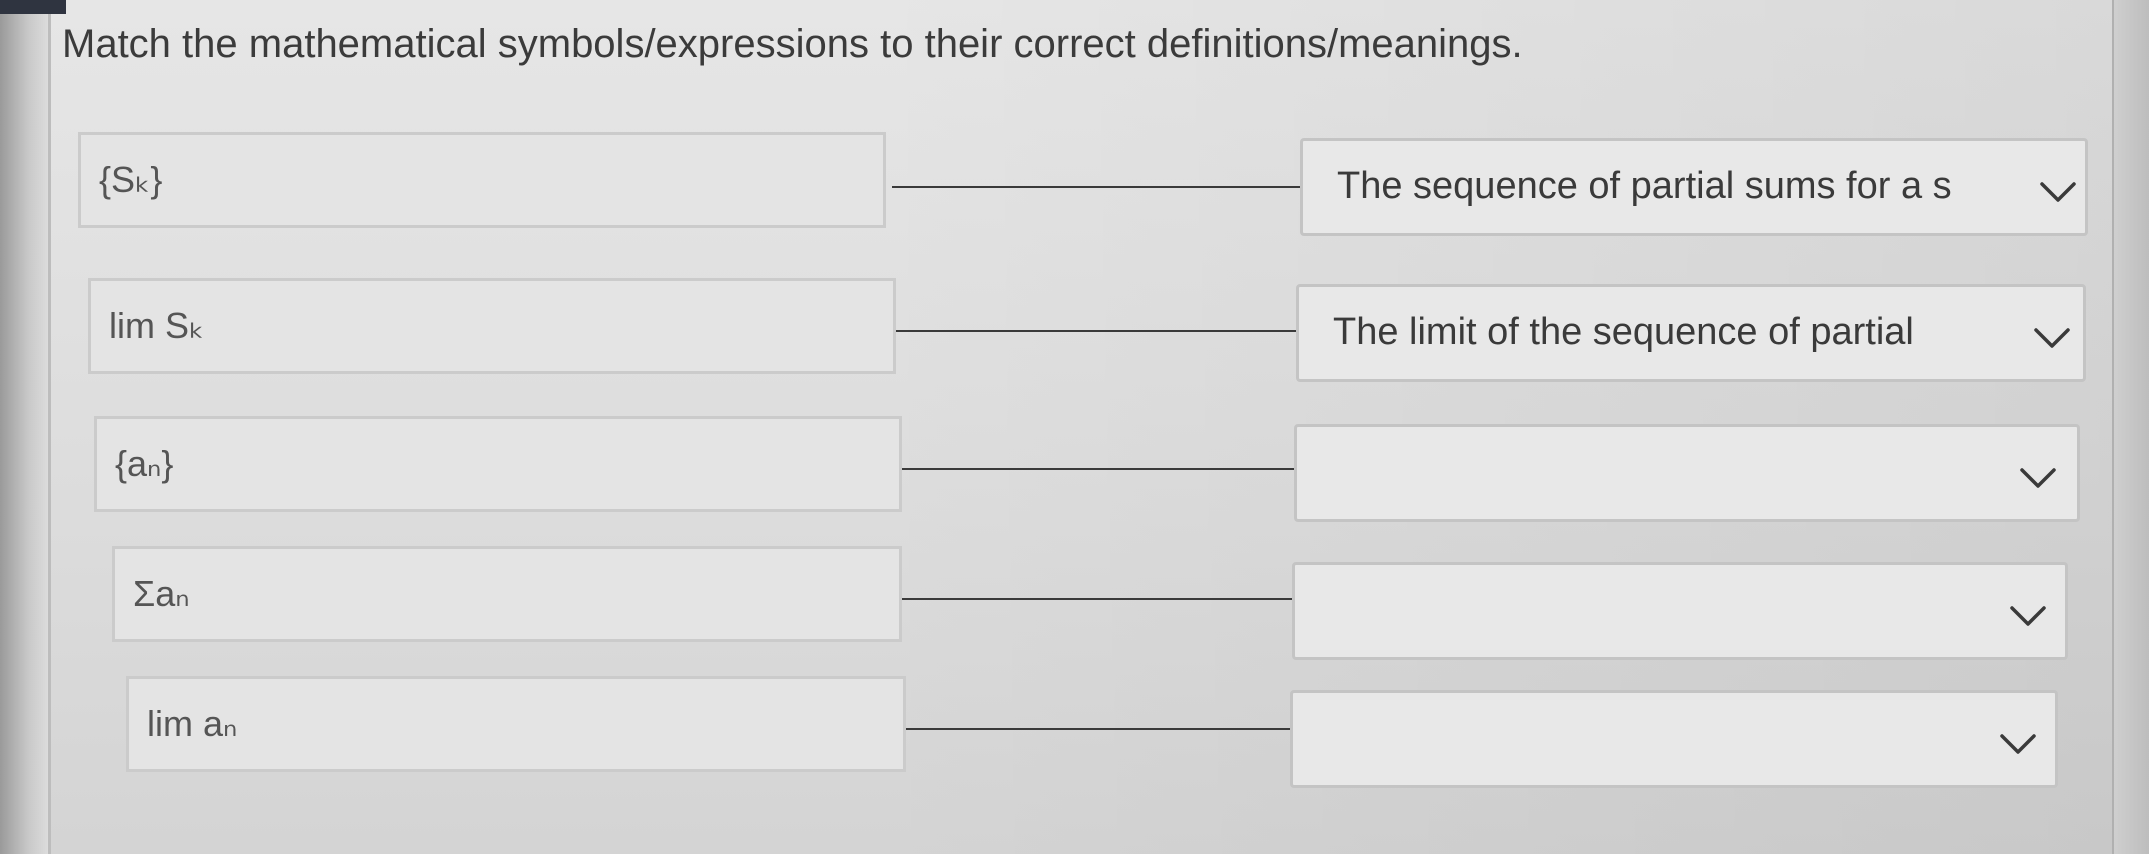  I want to click on term-label-2: lim Sₖ, so click(157, 325).